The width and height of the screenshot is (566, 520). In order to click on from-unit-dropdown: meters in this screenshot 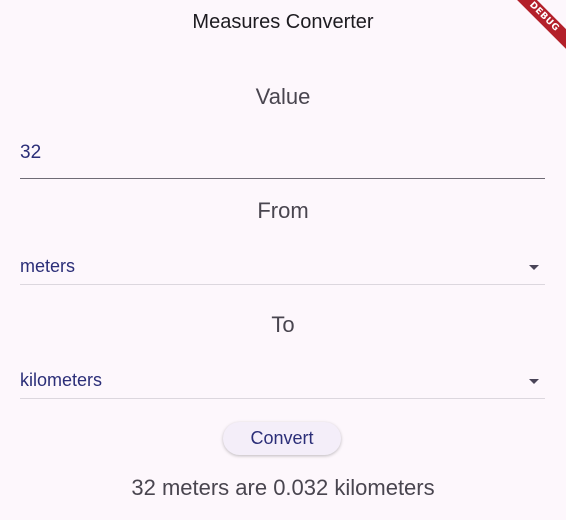, I will do `click(282, 268)`.